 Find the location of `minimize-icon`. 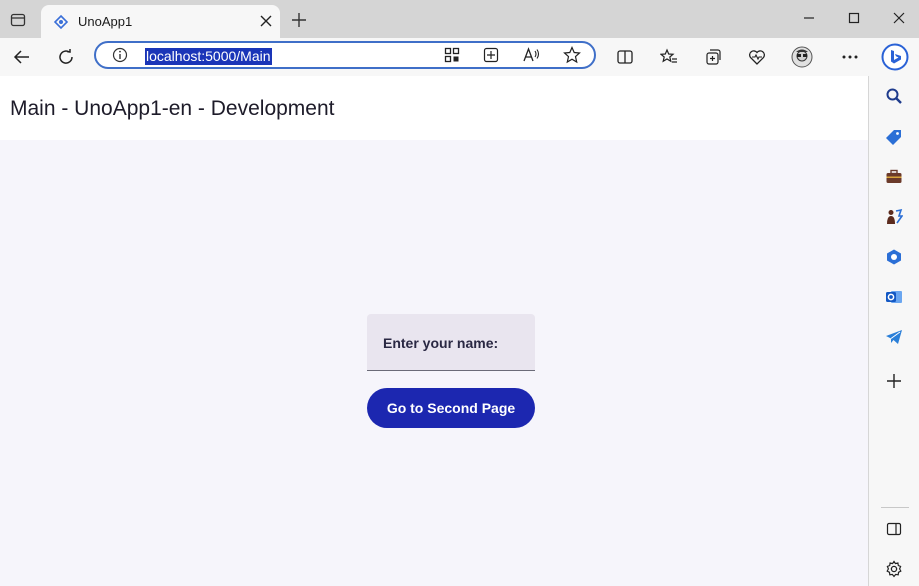

minimize-icon is located at coordinates (809, 18).